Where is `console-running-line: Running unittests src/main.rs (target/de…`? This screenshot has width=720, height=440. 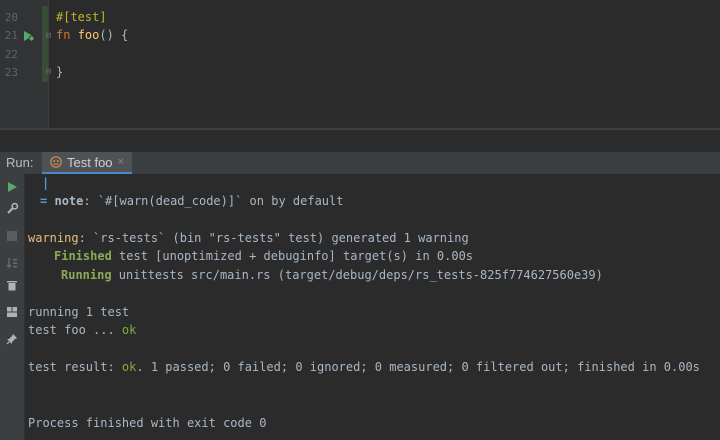
console-running-line: Running unittests src/main.rs (target/de… is located at coordinates (332, 275).